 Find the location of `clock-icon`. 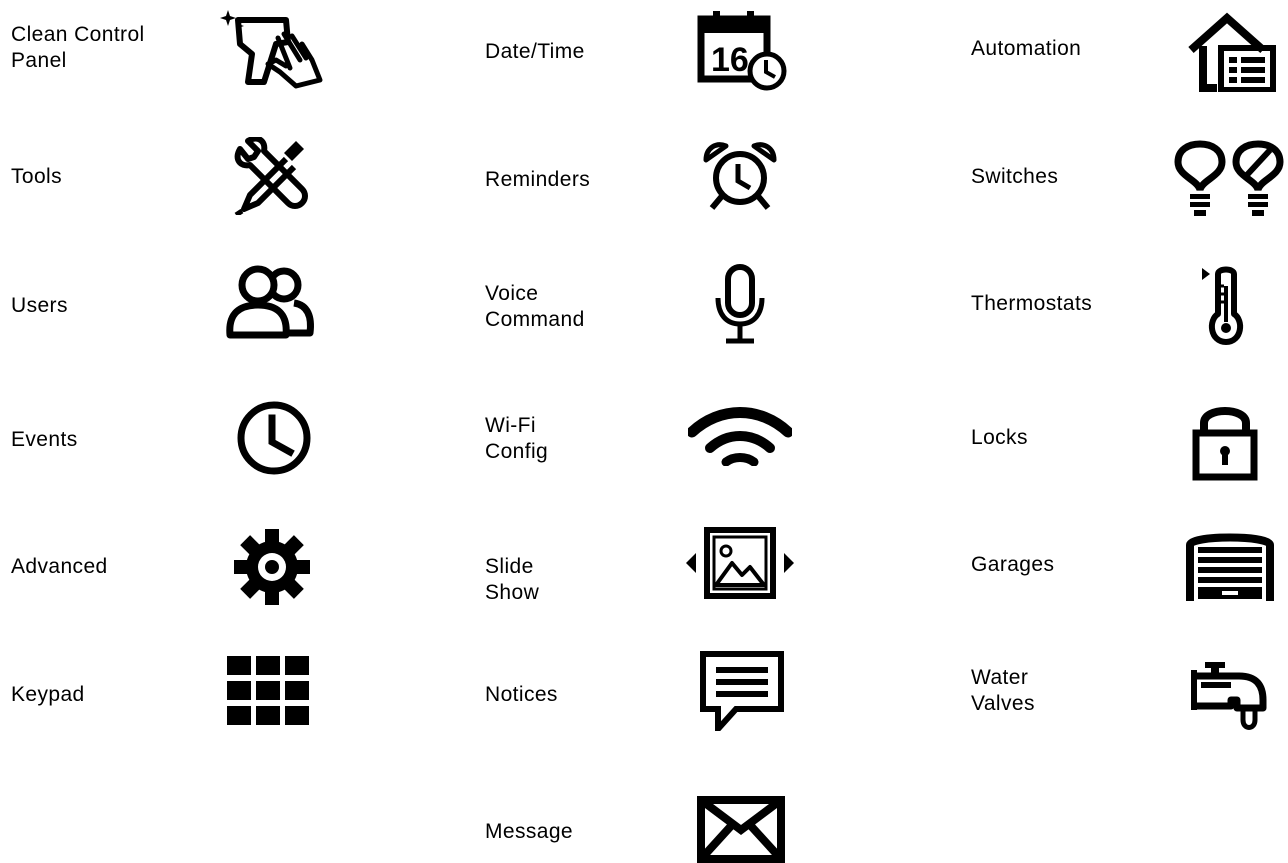

clock-icon is located at coordinates (274, 438).